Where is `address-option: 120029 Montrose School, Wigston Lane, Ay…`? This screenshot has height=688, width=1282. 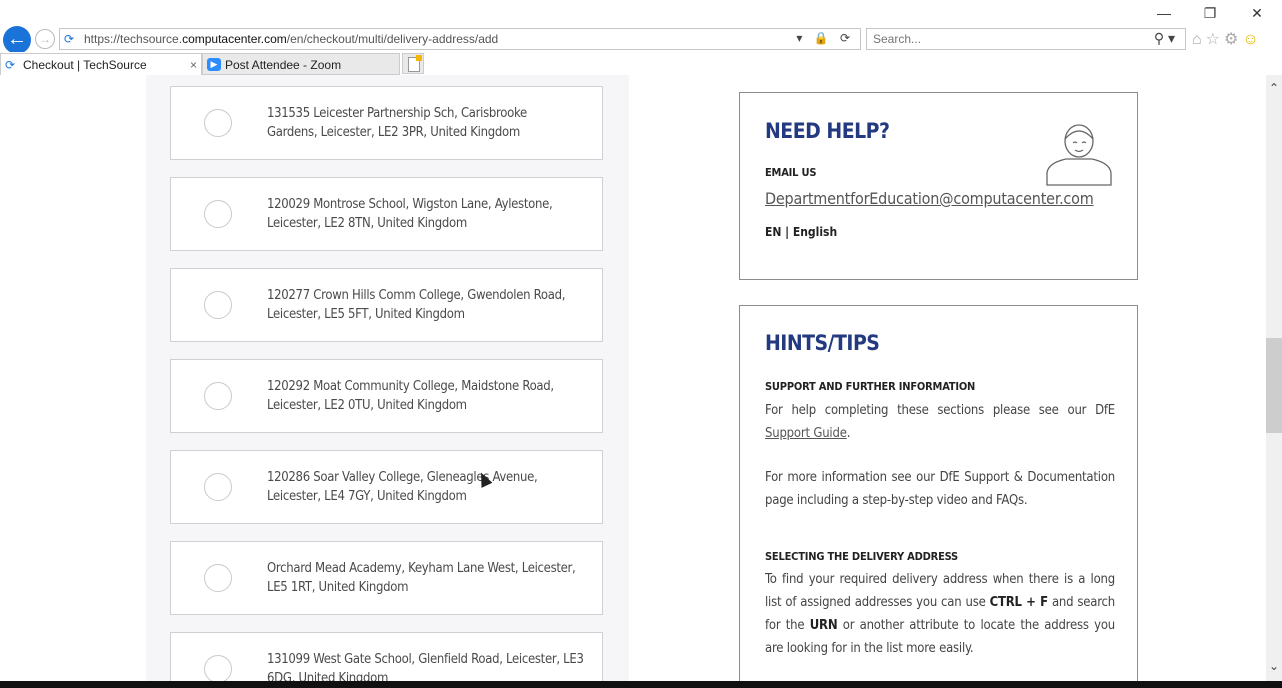
address-option: 120029 Montrose School, Wigston Lane, Ay… is located at coordinates (386, 214).